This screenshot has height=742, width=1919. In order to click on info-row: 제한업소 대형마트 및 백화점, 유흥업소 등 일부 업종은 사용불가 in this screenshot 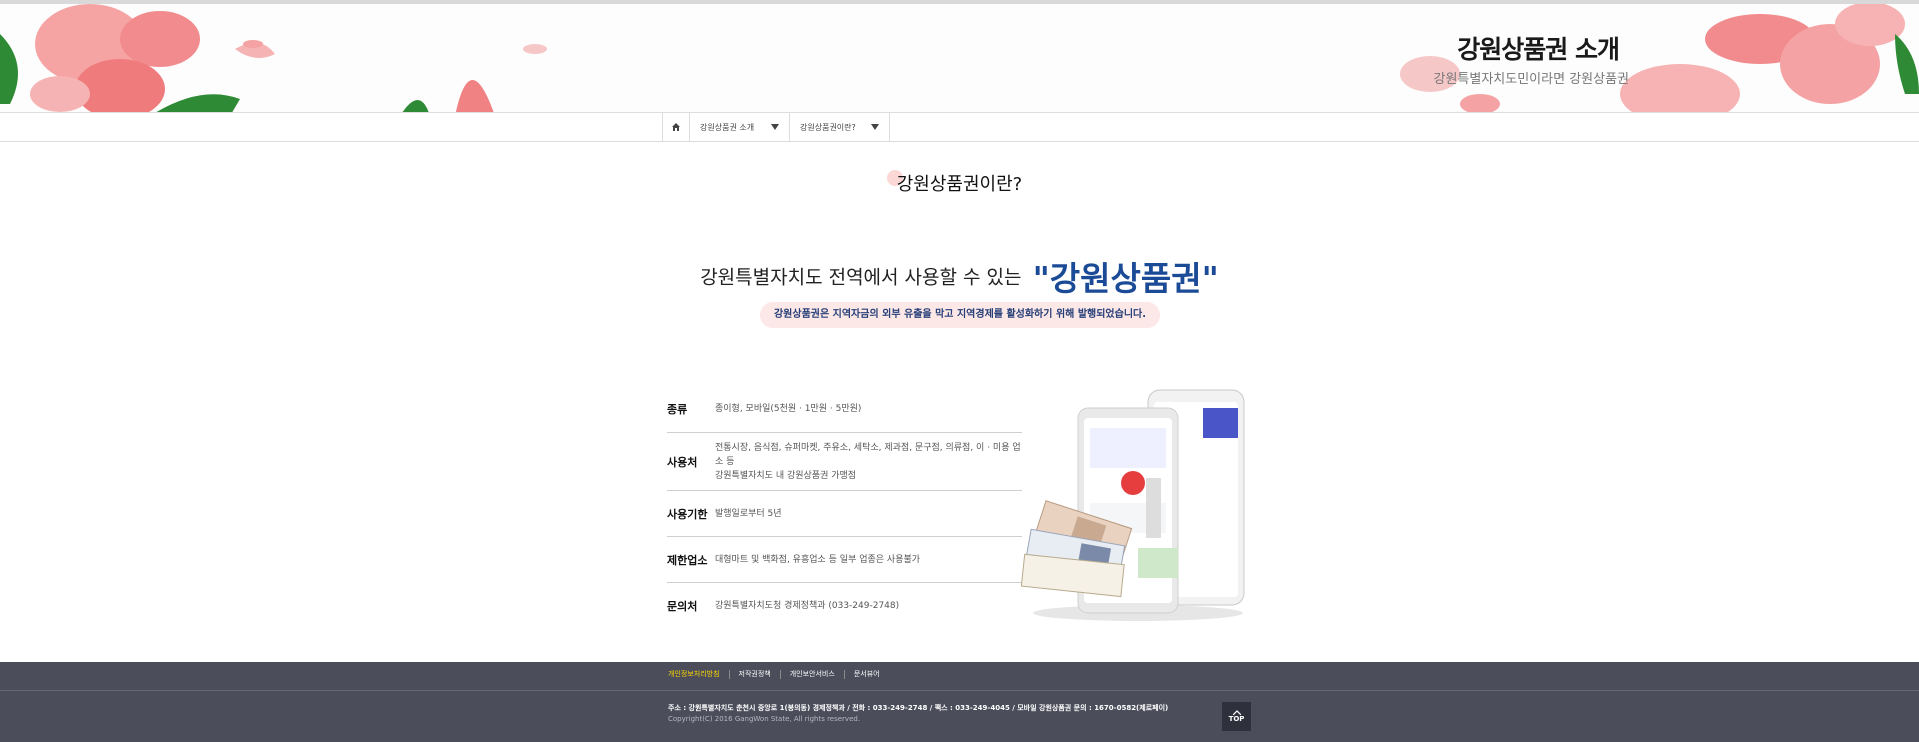, I will do `click(844, 560)`.